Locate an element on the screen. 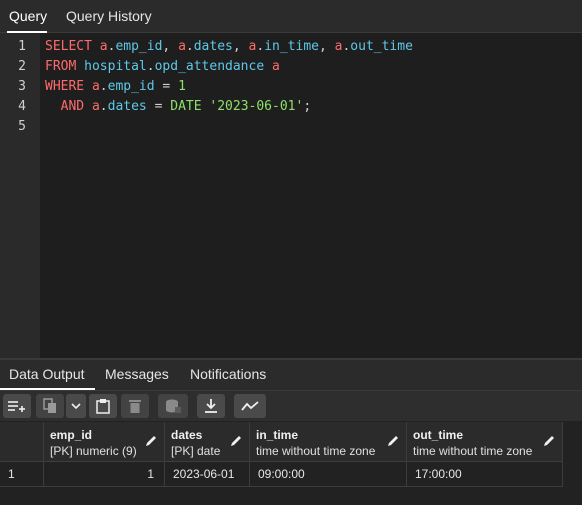 Image resolution: width=582 pixels, height=505 pixels. save-data-icon is located at coordinates (173, 406).